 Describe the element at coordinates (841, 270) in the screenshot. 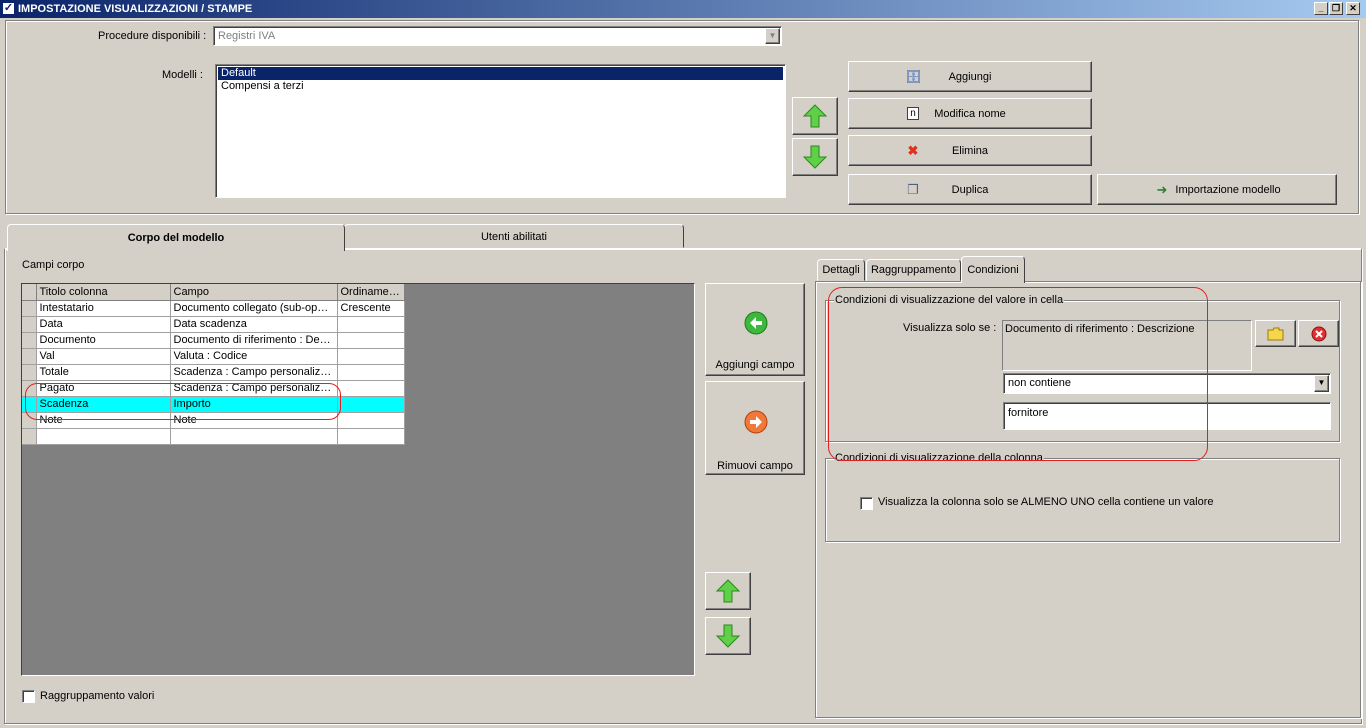

I see `tab-dettagli: Dettagli` at that location.